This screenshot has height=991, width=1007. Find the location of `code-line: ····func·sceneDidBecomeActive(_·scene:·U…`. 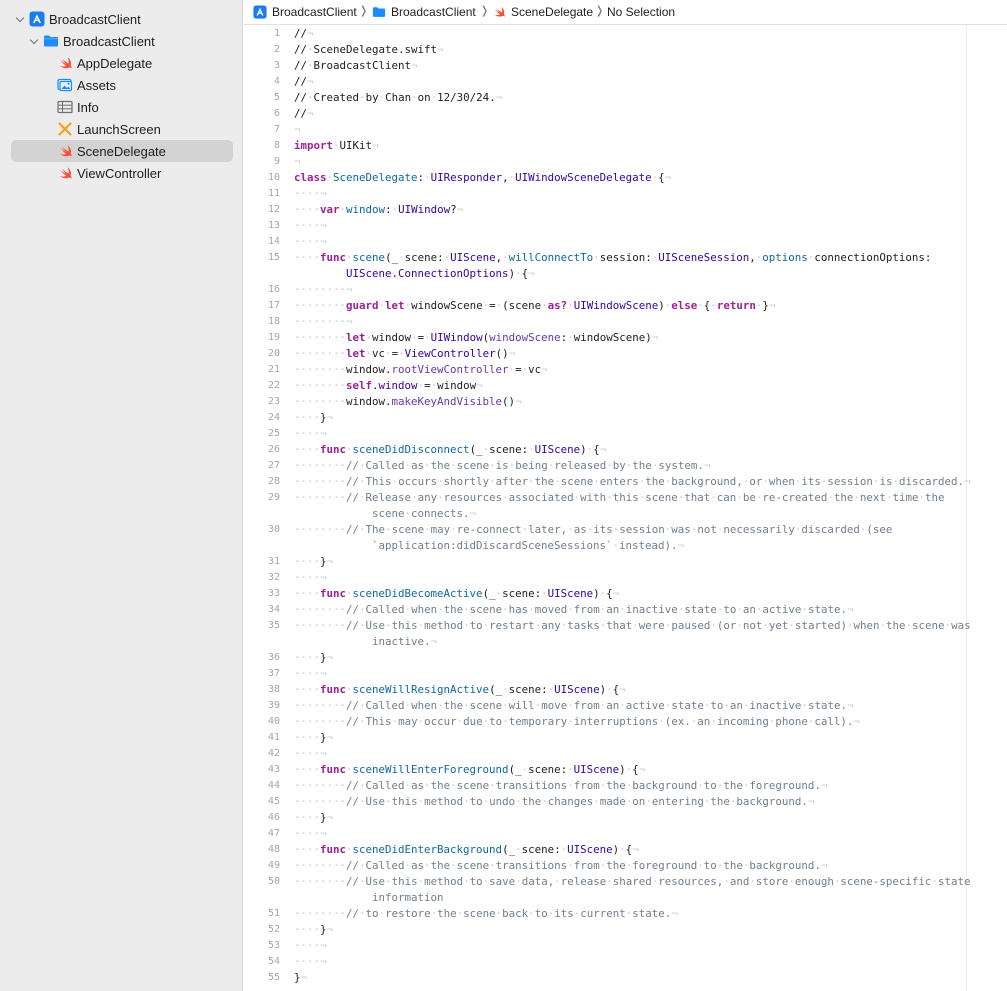

code-line: ····func·sceneDidBecomeActive(_·scene:·U… is located at coordinates (456, 594).